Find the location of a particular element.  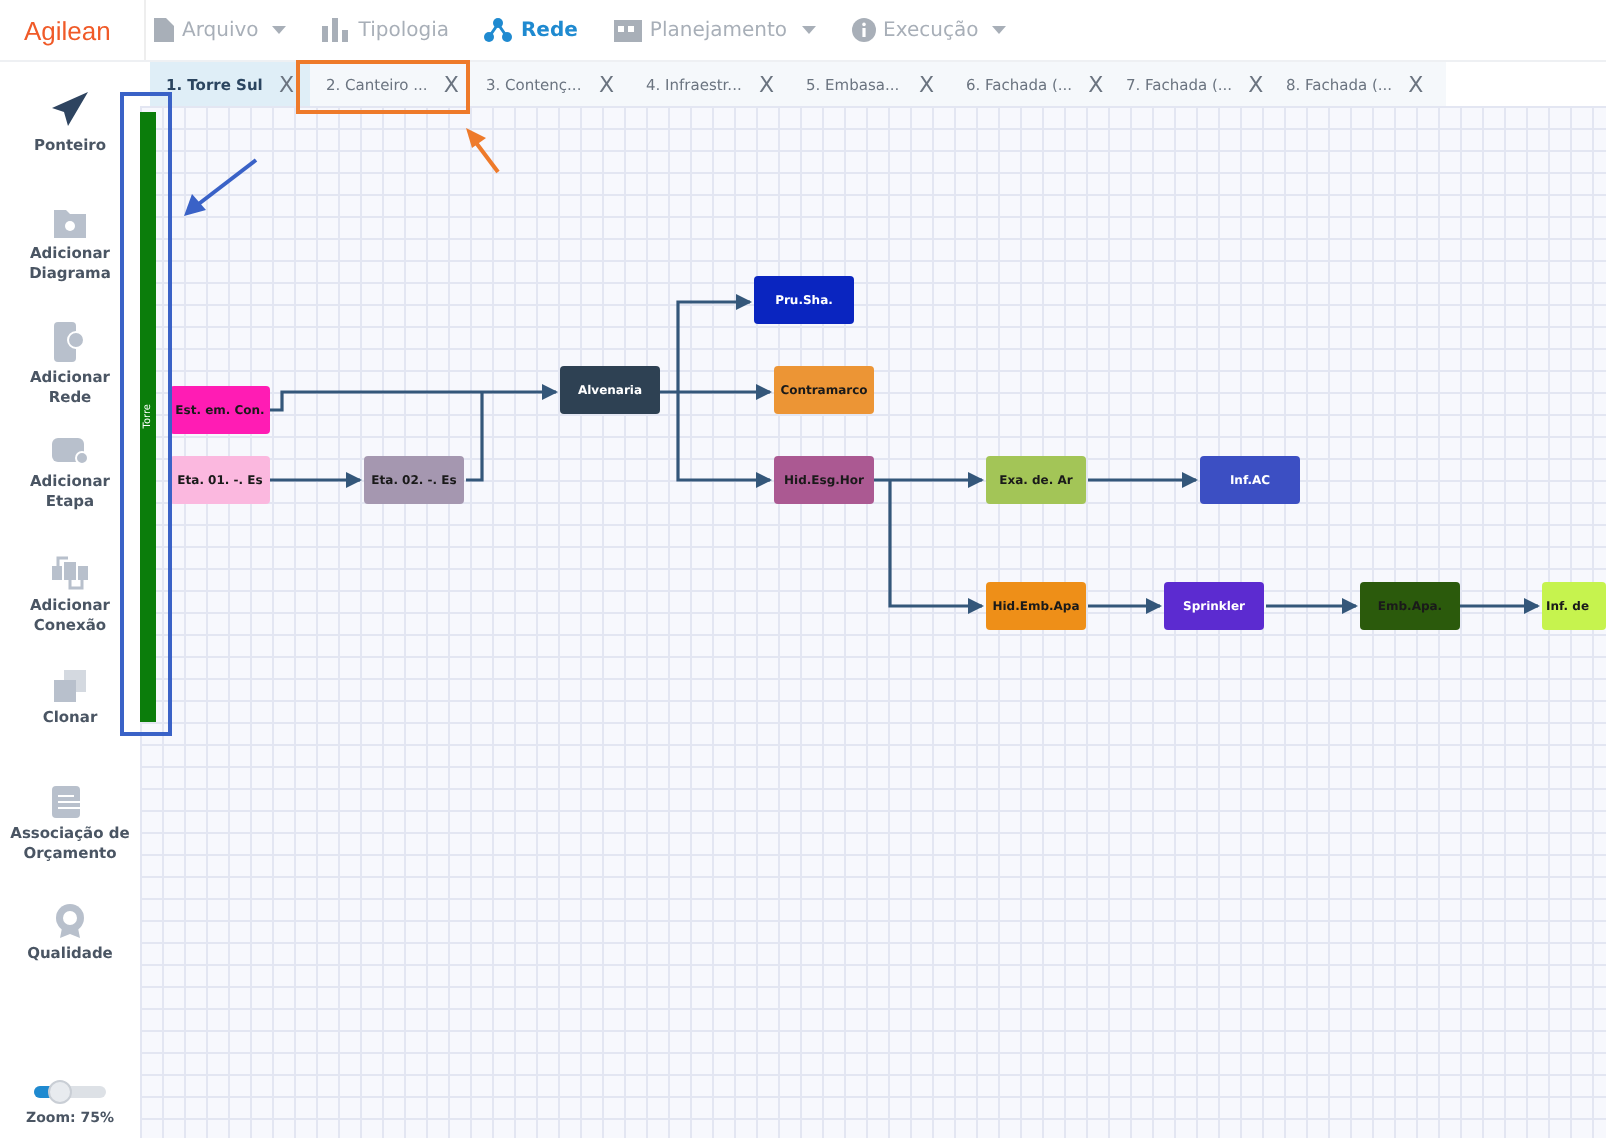

document-plus-icon is located at coordinates (70, 342).